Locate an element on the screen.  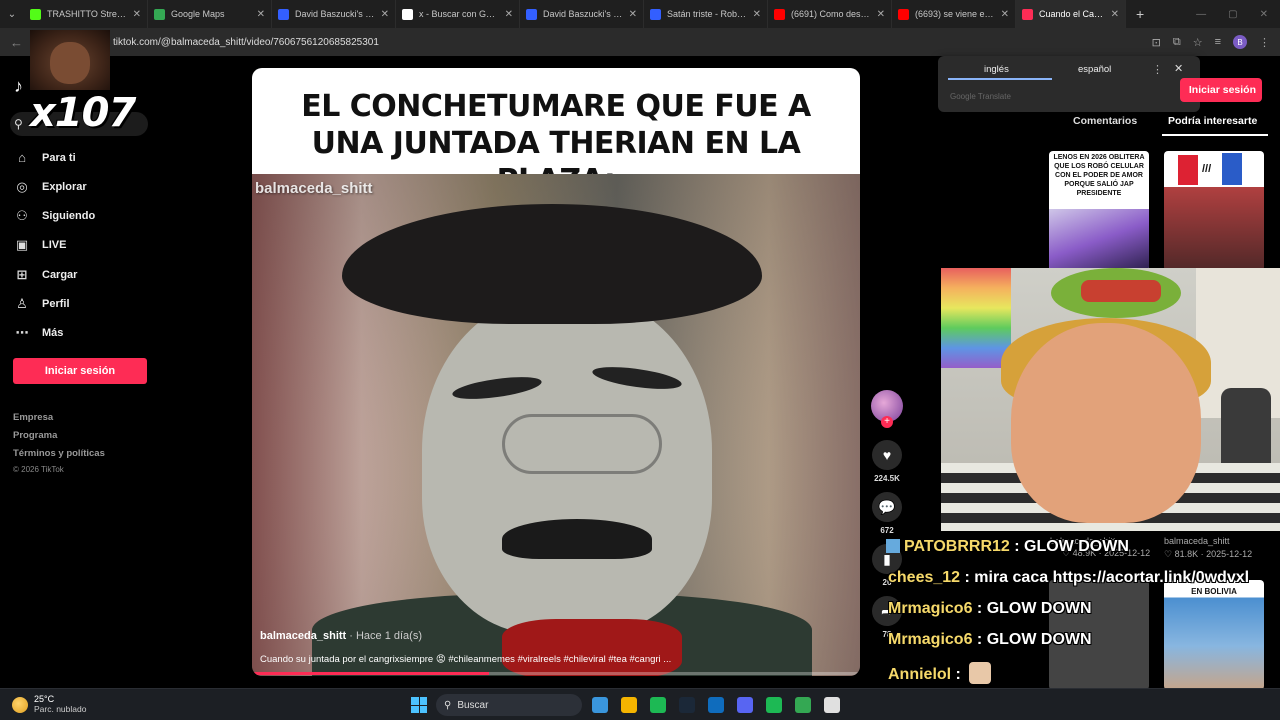
media-icon: ≡ is located at coordinates (1218, 42).